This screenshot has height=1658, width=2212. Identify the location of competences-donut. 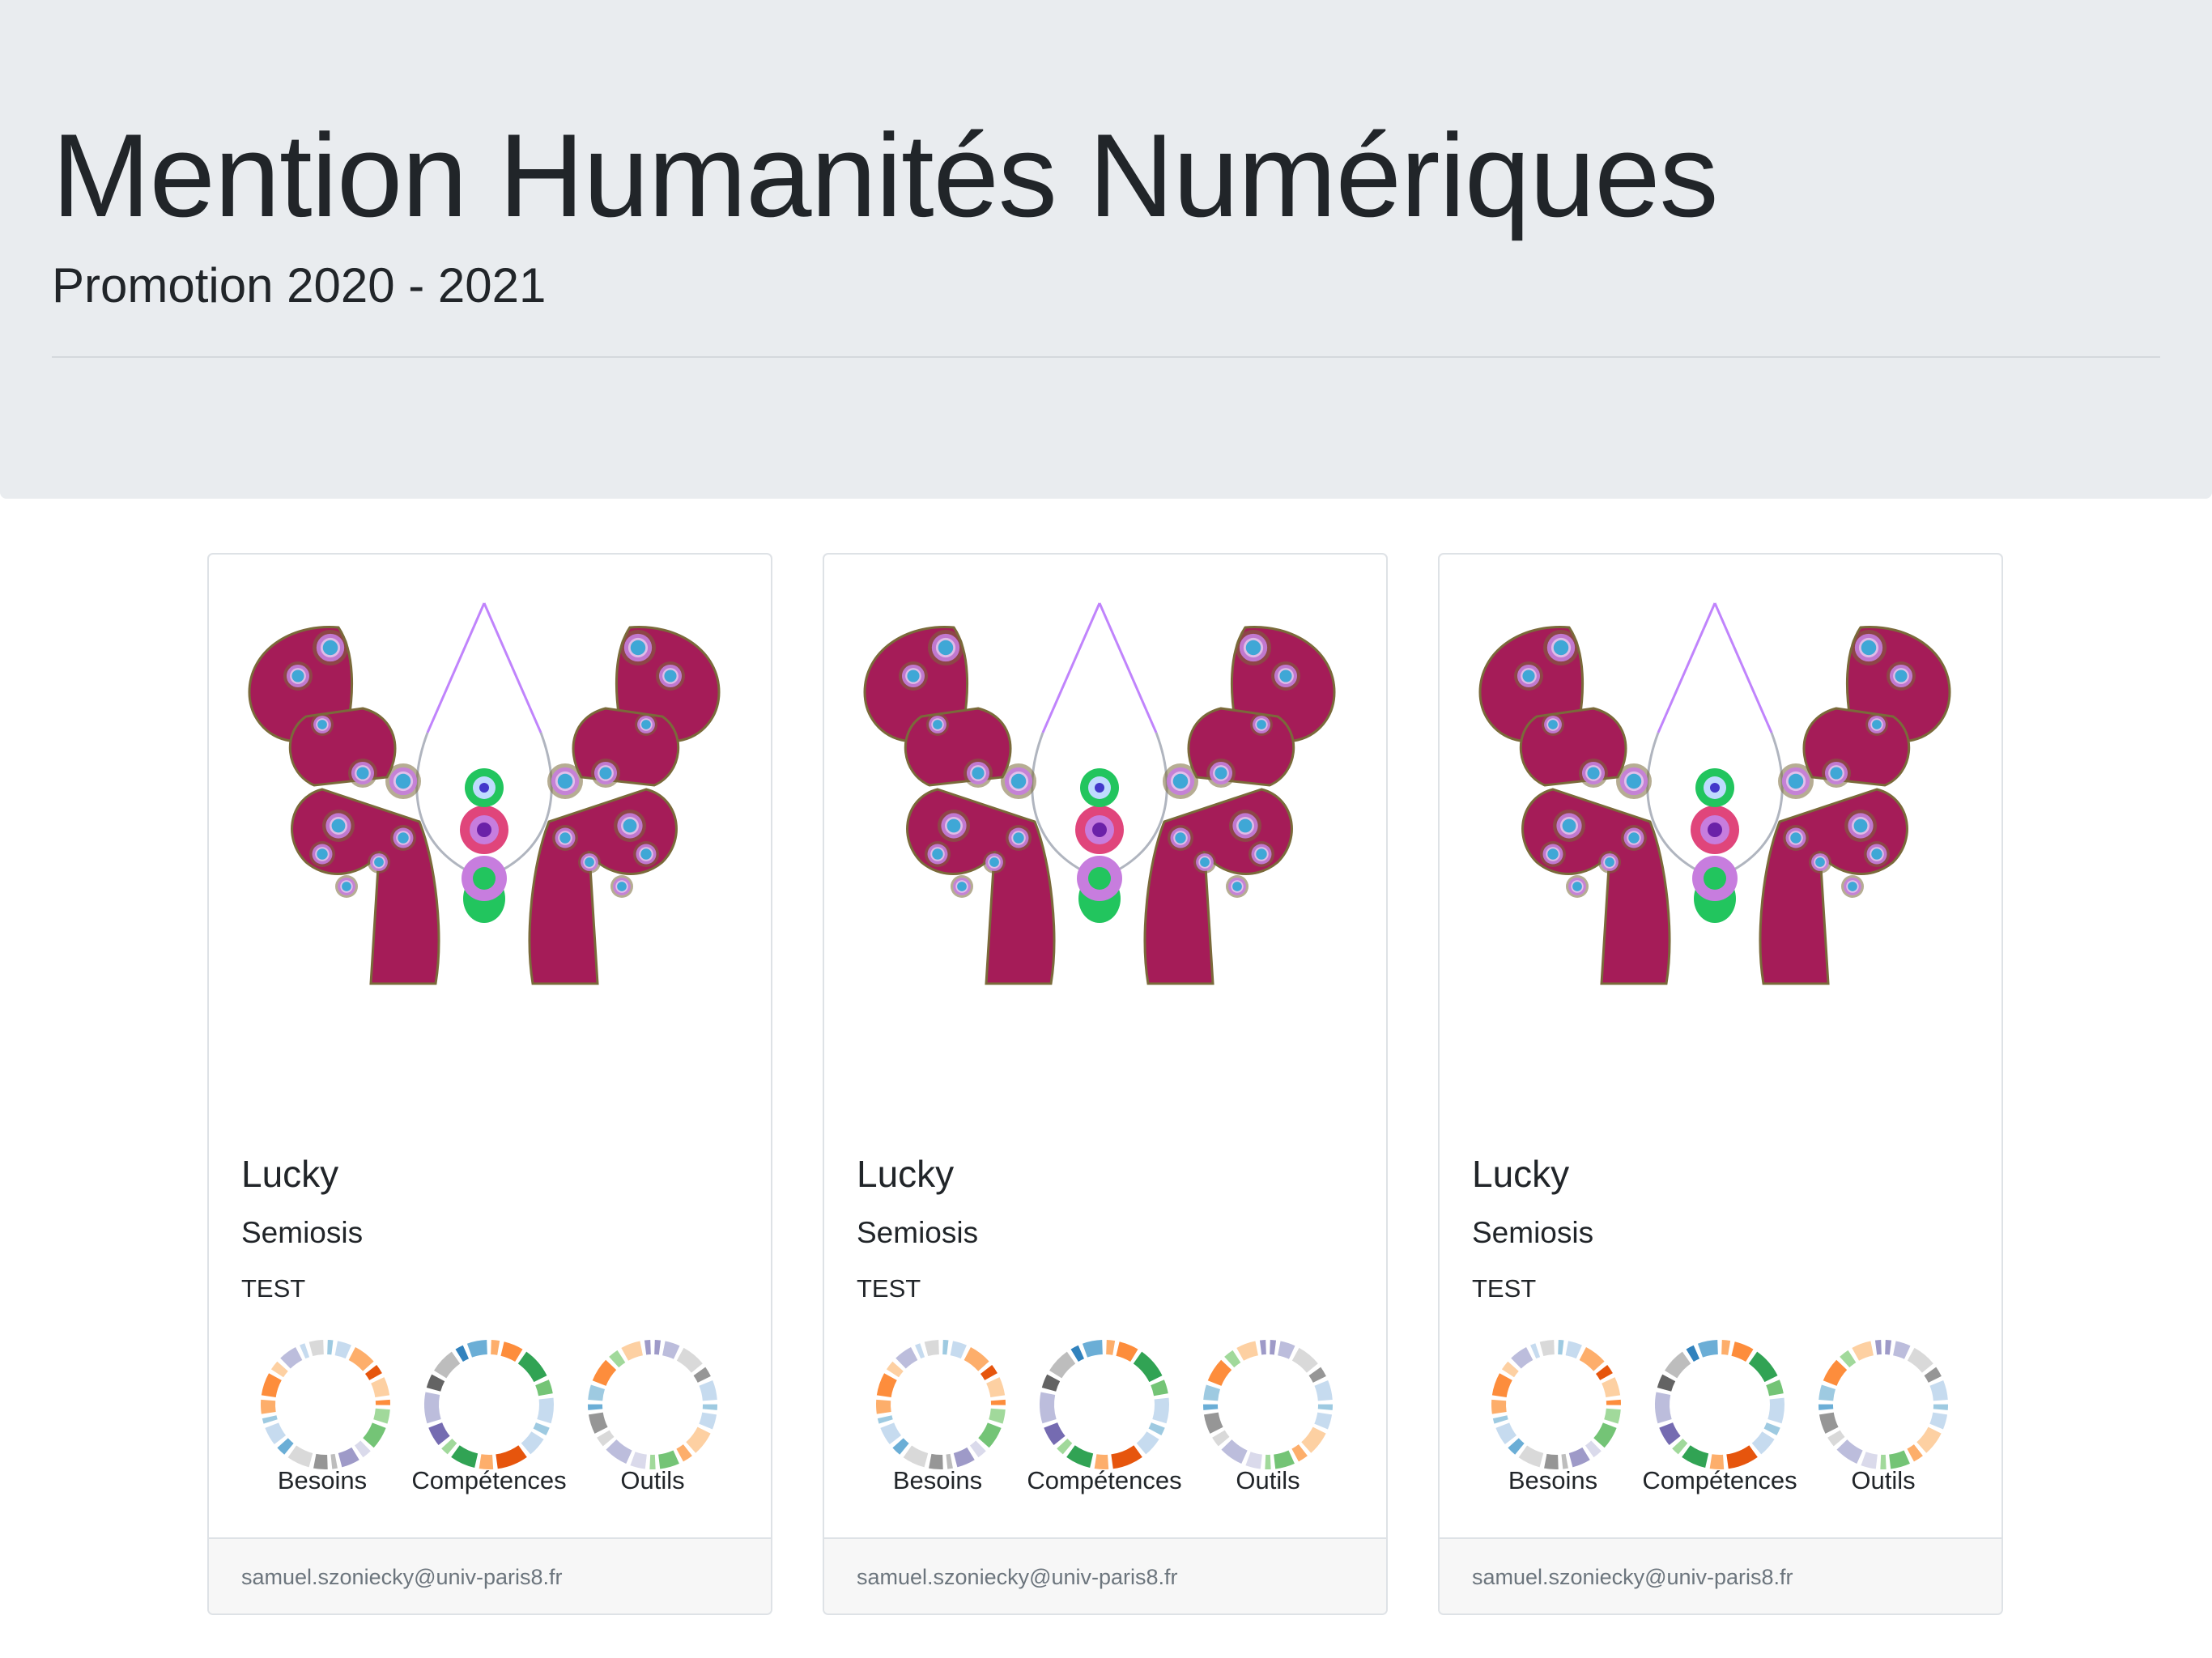
(1720, 1404).